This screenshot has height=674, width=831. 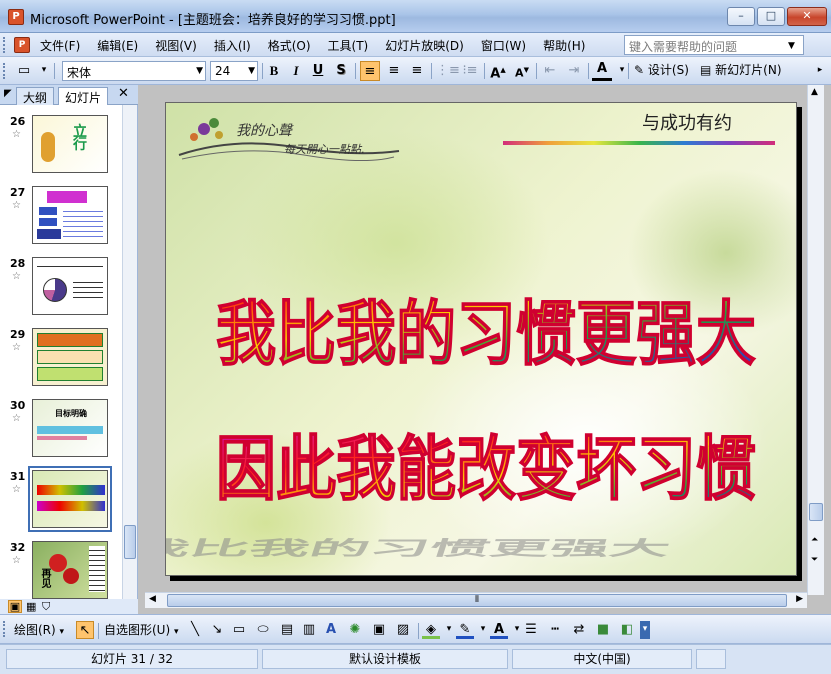 What do you see at coordinates (603, 630) in the screenshot?
I see `shadow-style-icon: ■` at bounding box center [603, 630].